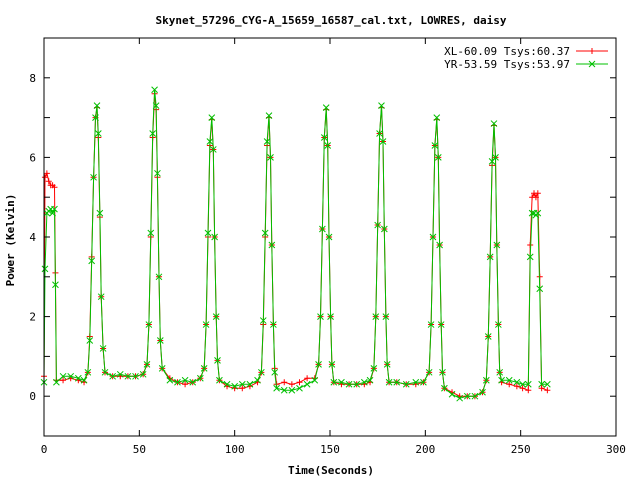 Image resolution: width=640 pixels, height=480 pixels. What do you see at coordinates (507, 64) in the screenshot?
I see `legend-label: YR-53.59 Tsys:53.97` at bounding box center [507, 64].